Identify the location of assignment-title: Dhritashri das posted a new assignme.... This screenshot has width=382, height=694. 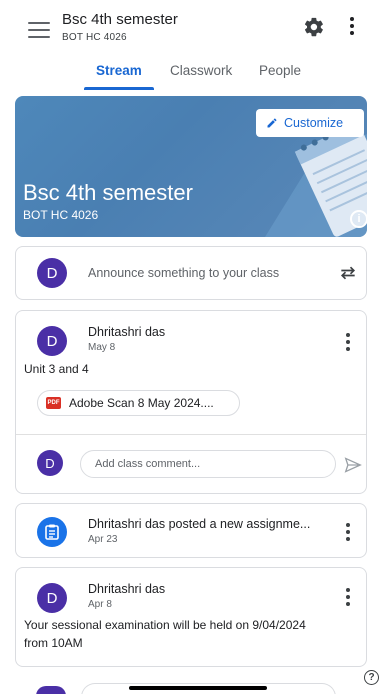
(199, 524).